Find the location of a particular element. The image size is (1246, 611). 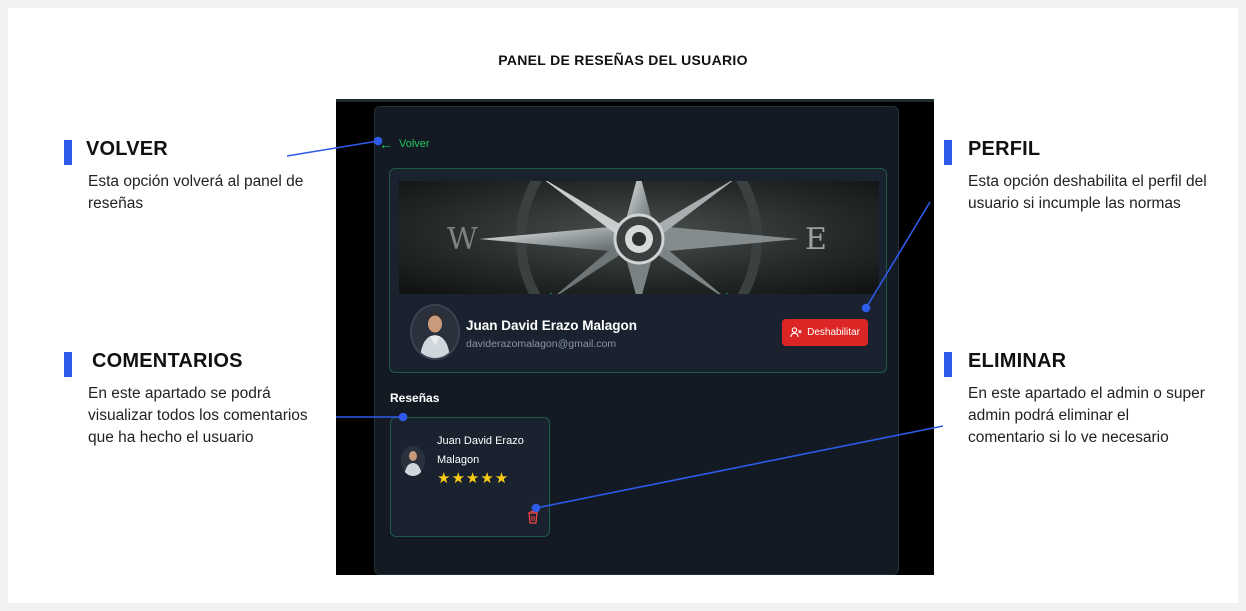

trash-icon is located at coordinates (533, 517).